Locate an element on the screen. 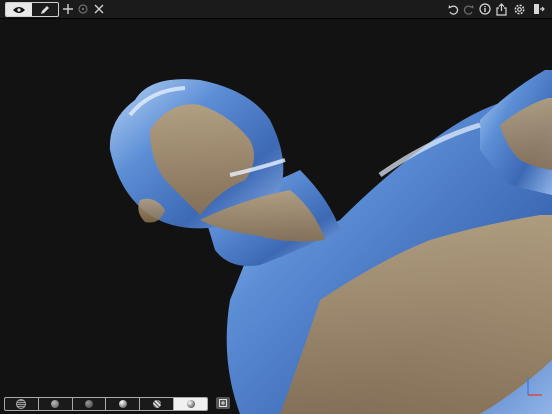 The width and height of the screenshot is (552, 414). material-shiny-button is located at coordinates (123, 404).